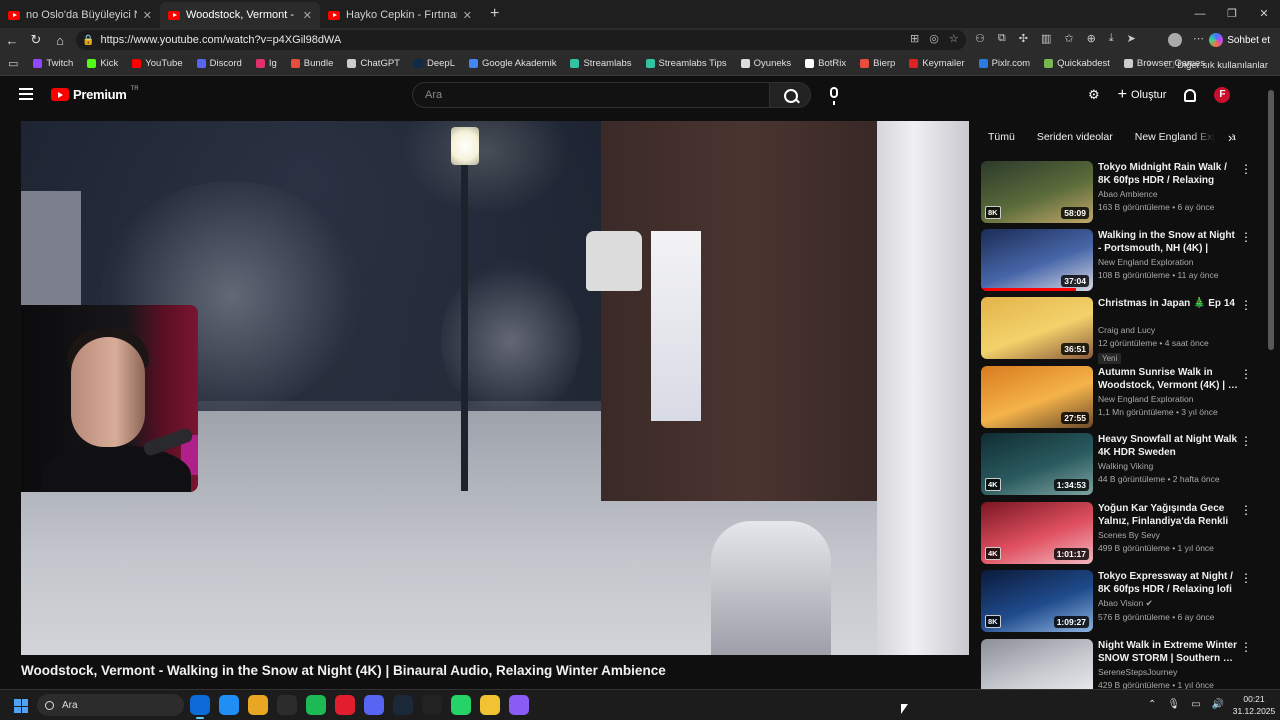 The height and width of the screenshot is (720, 1280). What do you see at coordinates (53, 63) in the screenshot?
I see `bookmark-twitch: Twitch` at bounding box center [53, 63].